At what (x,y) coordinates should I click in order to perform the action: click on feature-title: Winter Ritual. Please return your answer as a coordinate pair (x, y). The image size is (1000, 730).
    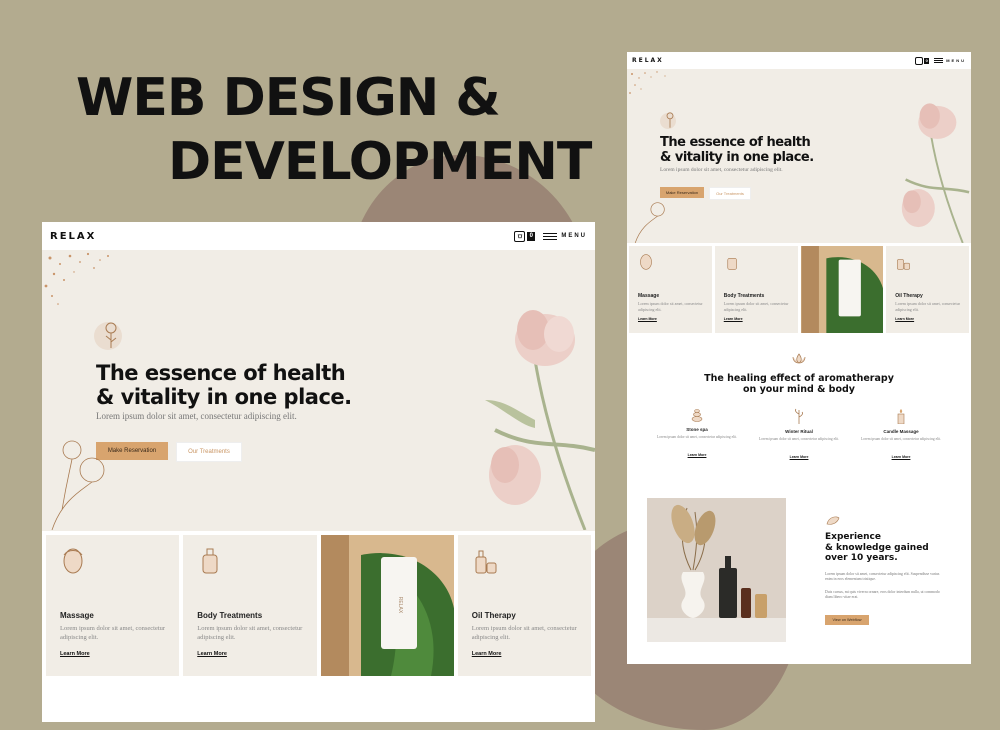
    Looking at the image, I should click on (799, 431).